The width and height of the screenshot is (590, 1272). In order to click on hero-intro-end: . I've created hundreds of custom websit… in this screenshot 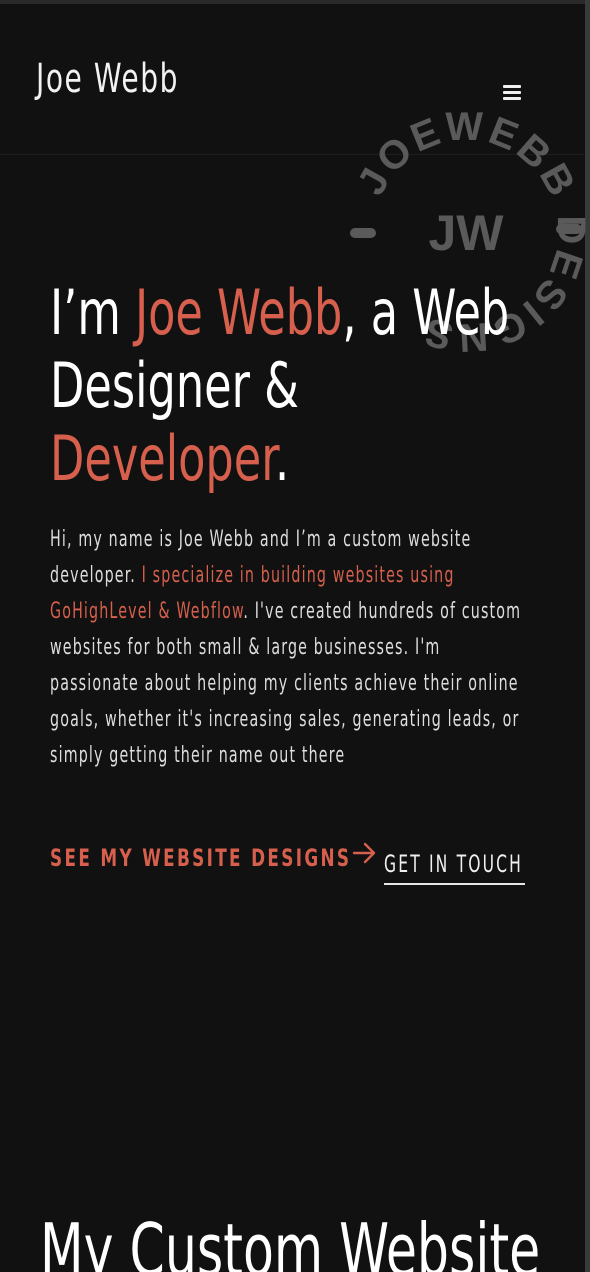, I will do `click(286, 683)`.